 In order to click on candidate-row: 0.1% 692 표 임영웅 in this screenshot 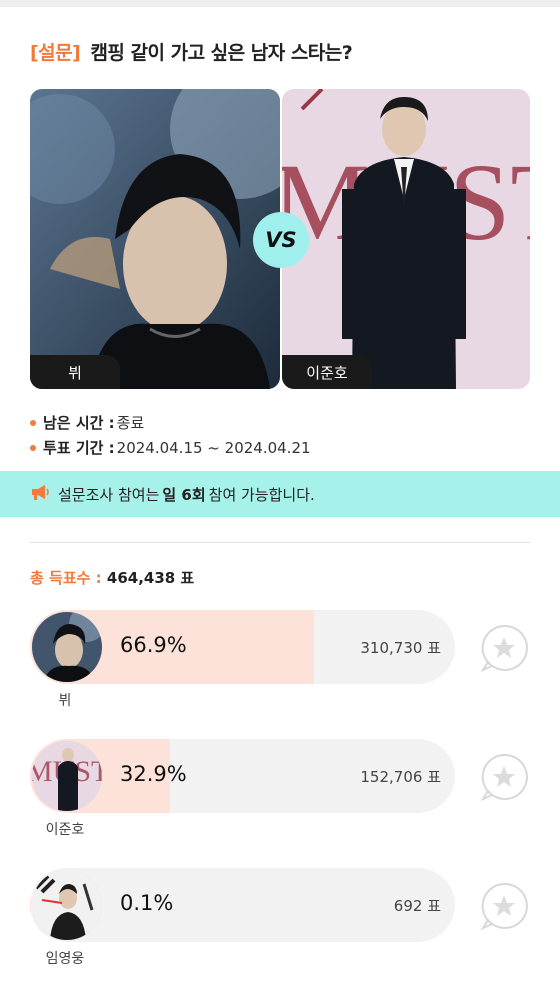, I will do `click(280, 918)`.